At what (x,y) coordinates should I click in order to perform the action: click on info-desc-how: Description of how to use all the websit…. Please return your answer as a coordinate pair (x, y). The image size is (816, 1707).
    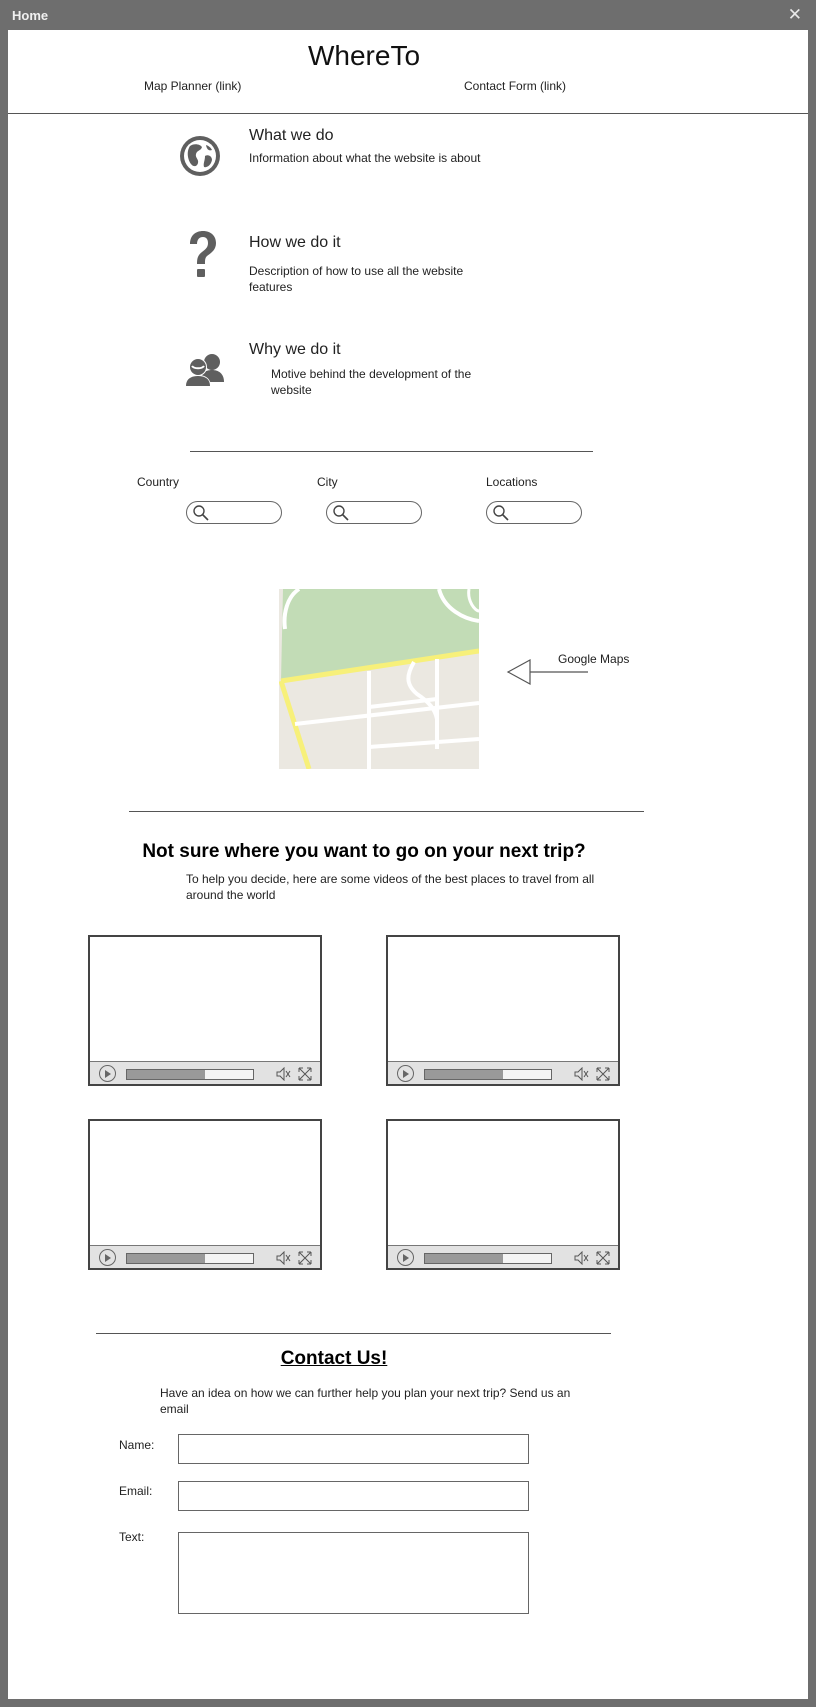
    Looking at the image, I should click on (356, 279).